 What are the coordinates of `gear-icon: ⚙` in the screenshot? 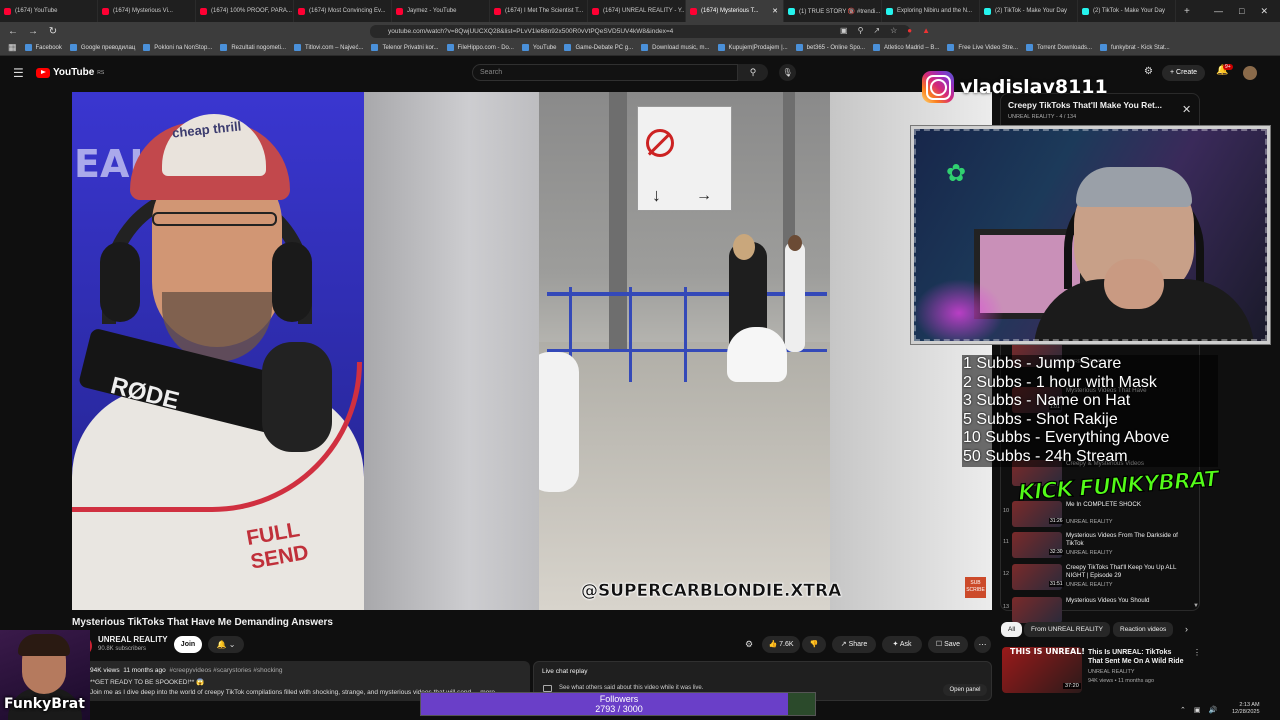 It's located at (749, 644).